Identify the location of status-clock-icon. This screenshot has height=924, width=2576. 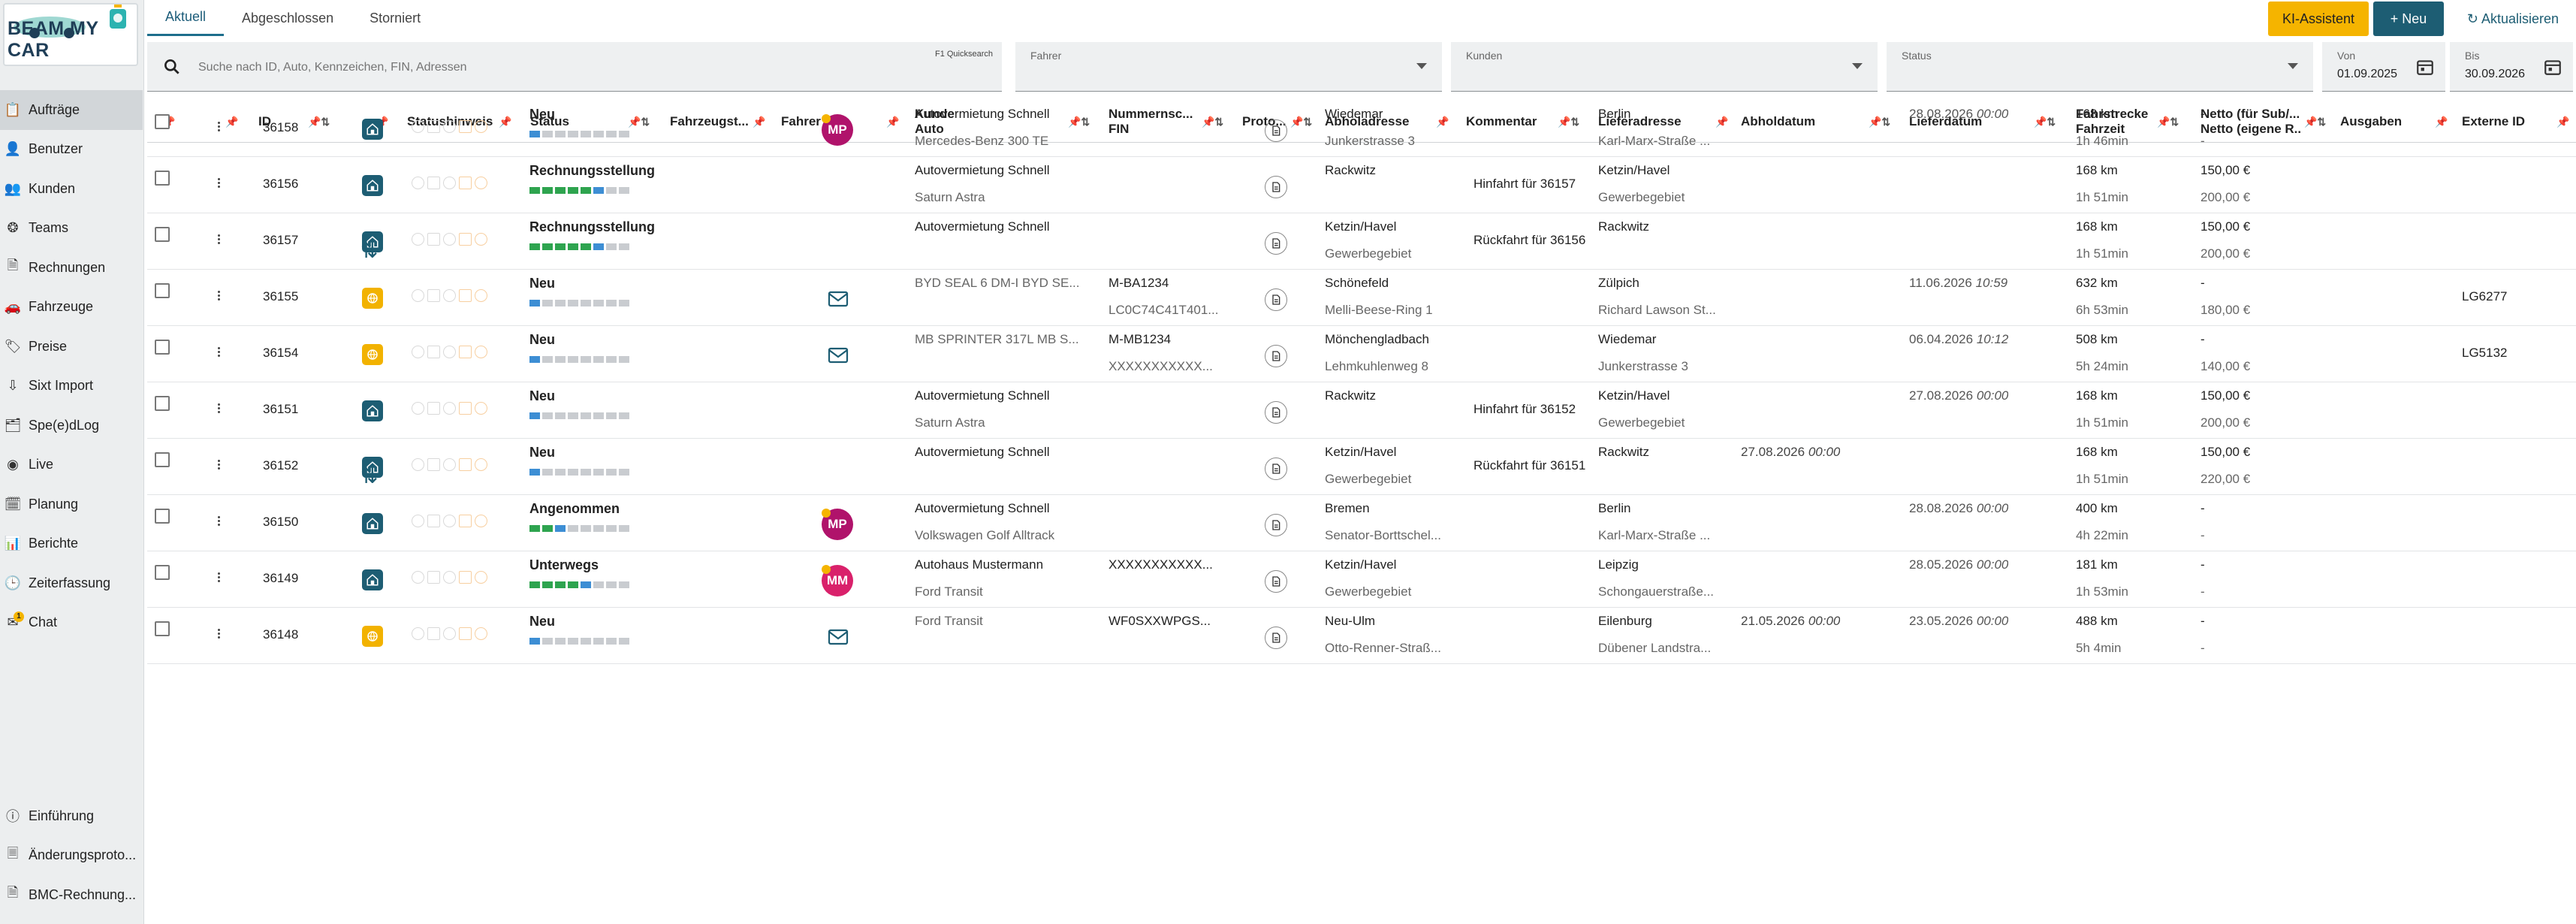
(450, 465).